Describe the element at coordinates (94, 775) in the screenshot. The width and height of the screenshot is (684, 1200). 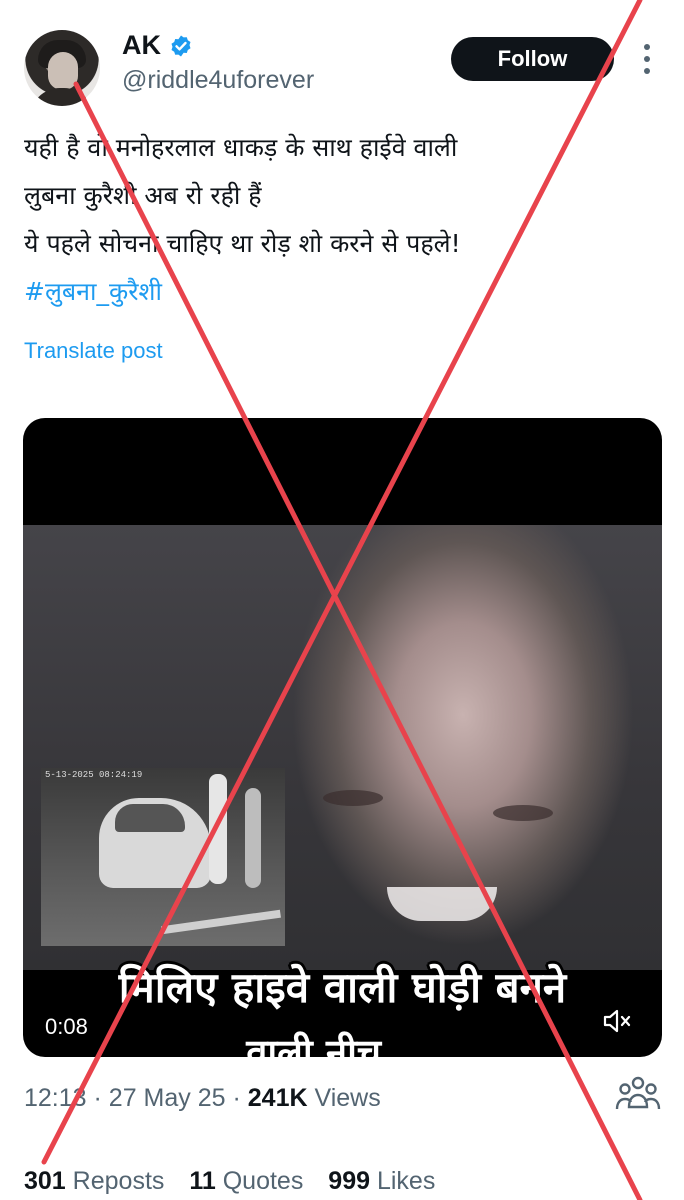
I see `inset-timestamp: 5-13-2025 08:24:19` at that location.